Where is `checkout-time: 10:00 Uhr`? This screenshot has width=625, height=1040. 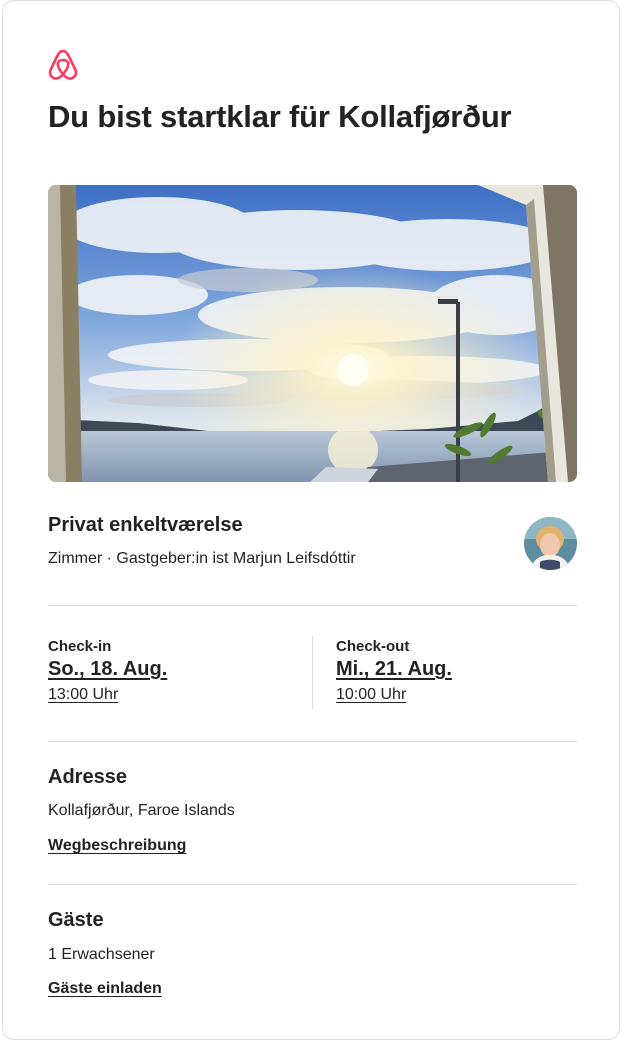
checkout-time: 10:00 Uhr is located at coordinates (371, 695).